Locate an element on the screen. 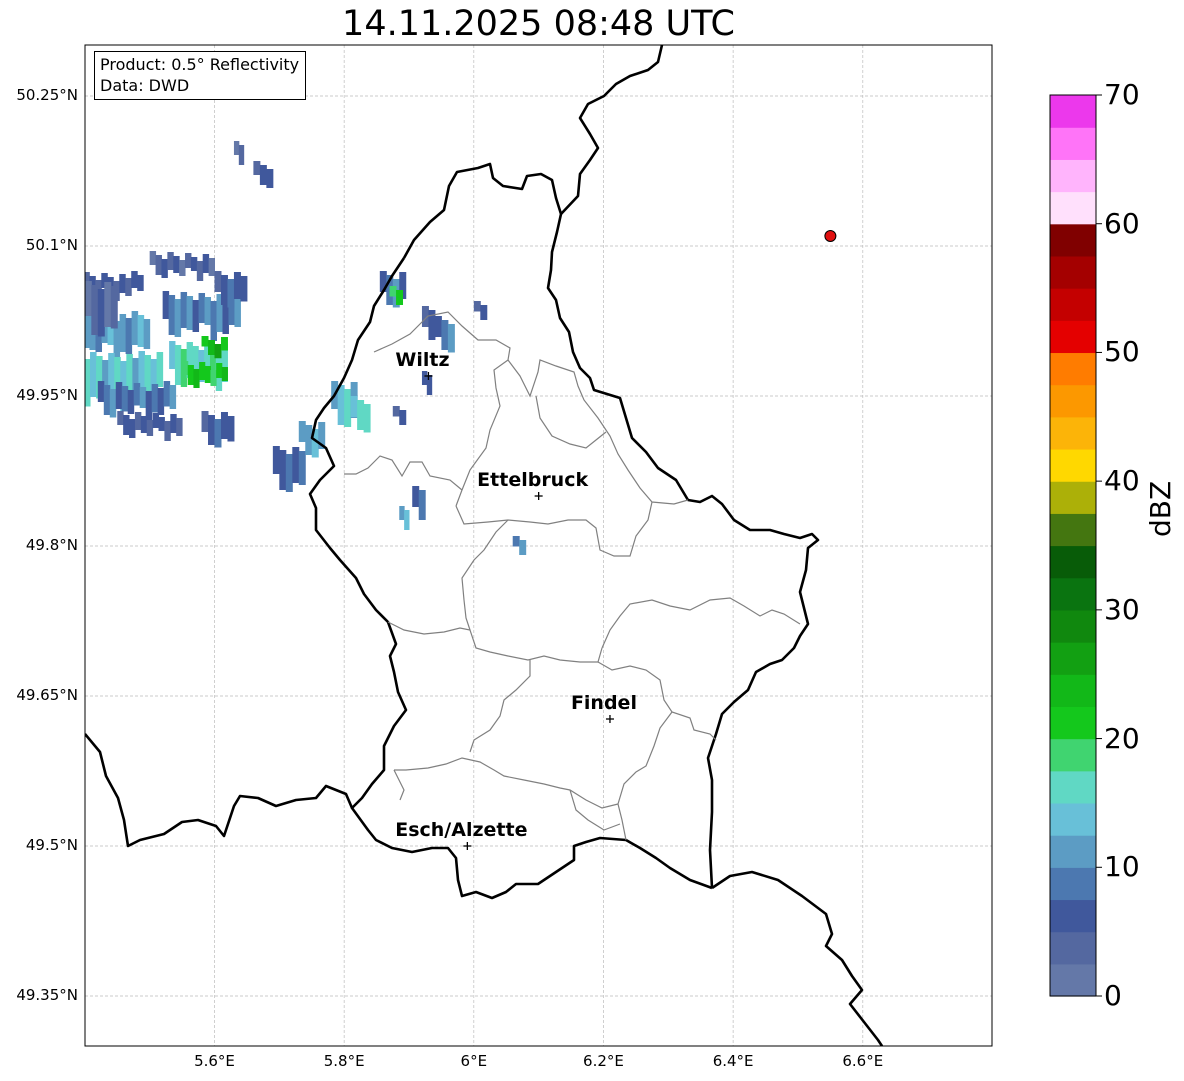  germany-border-south is located at coordinates (797, 958).